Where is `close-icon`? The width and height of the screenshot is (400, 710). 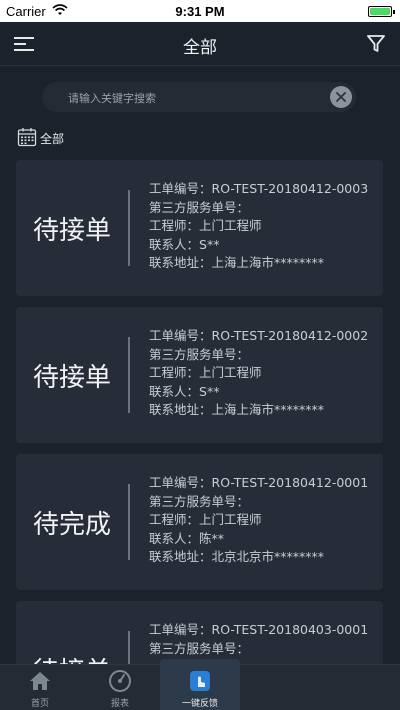
close-icon is located at coordinates (341, 97).